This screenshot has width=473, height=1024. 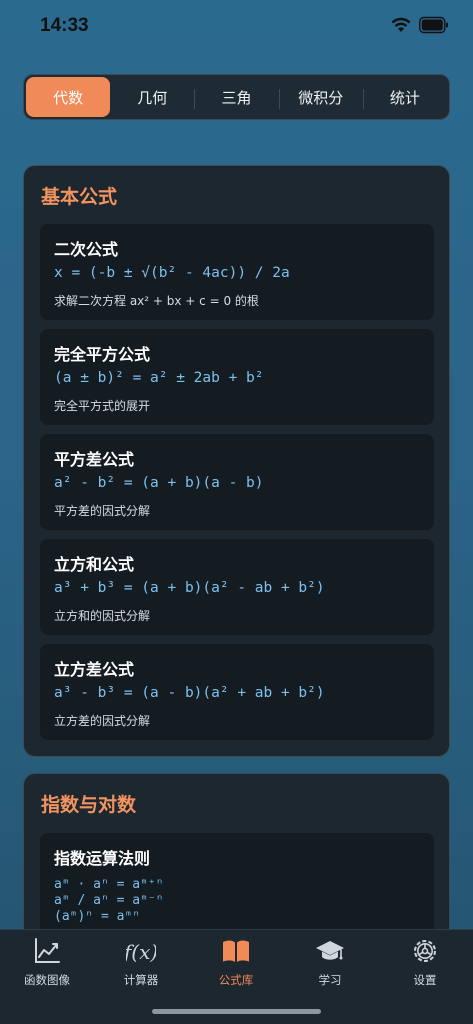 What do you see at coordinates (102, 354) in the screenshot?
I see `formula-name: 完全平方公式` at bounding box center [102, 354].